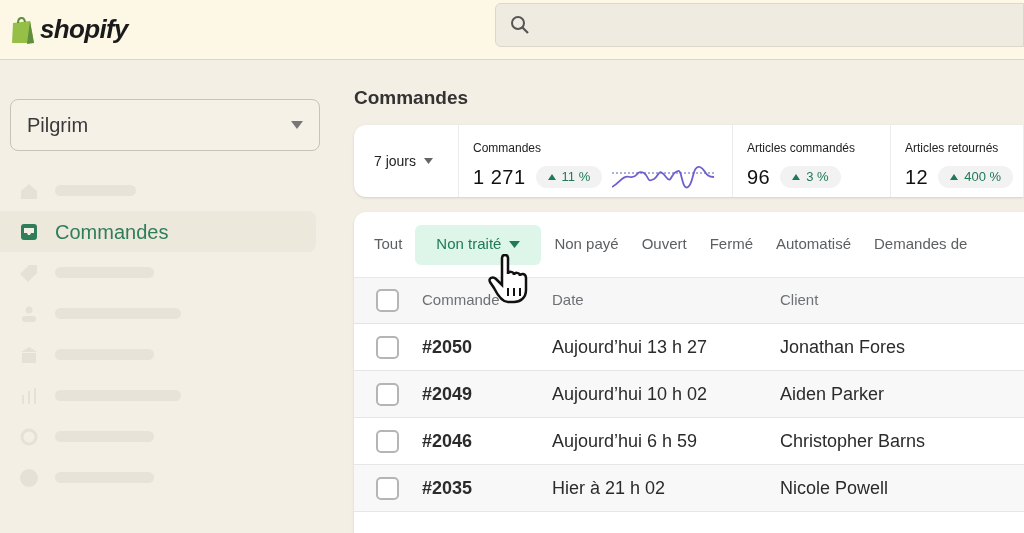  I want to click on table-cell-text: Aujourd’hui 13 h 27, so click(630, 347).